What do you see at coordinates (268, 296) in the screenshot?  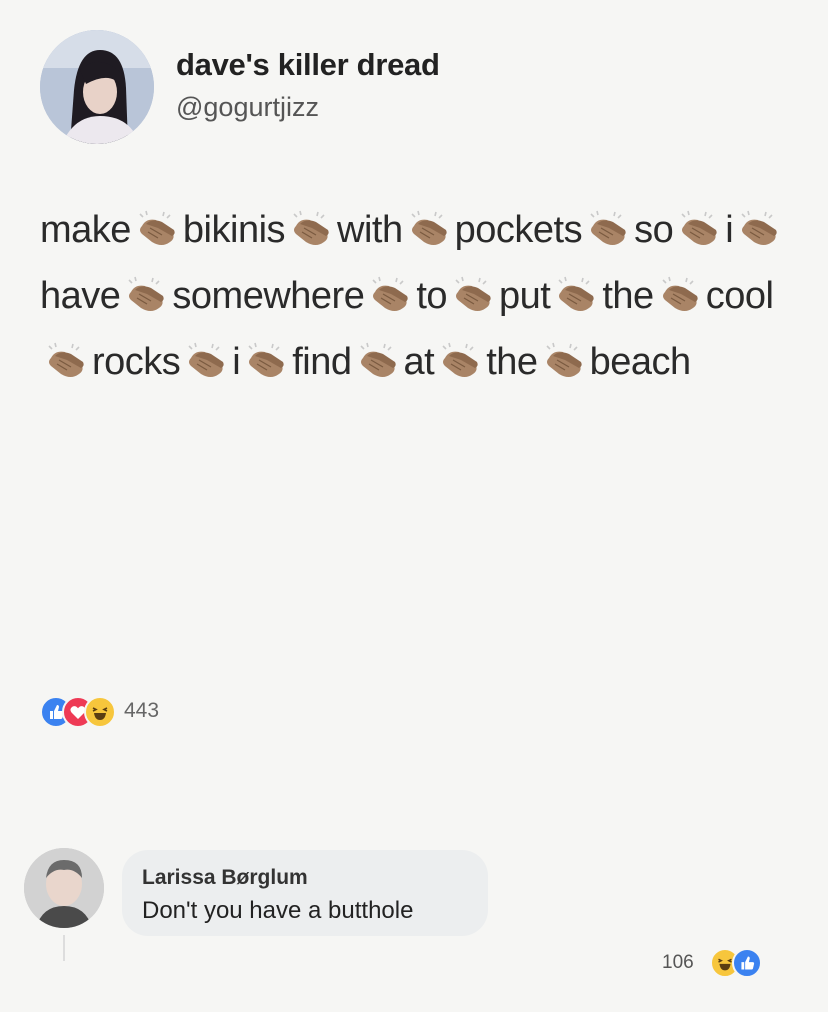 I see `tweet-word: somewhere` at bounding box center [268, 296].